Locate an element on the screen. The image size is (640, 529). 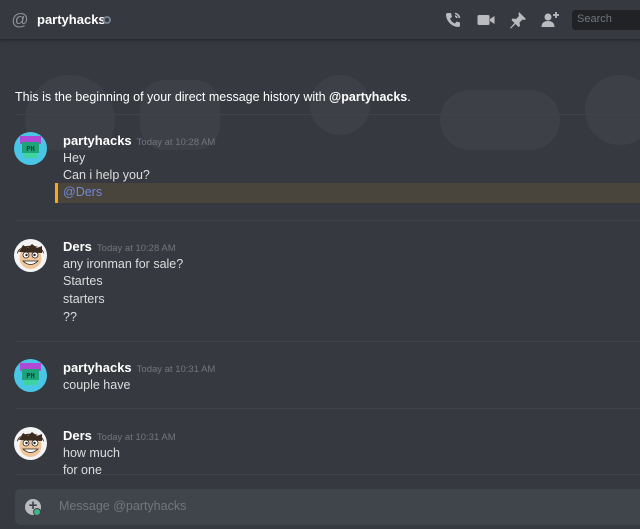
status-indicator is located at coordinates (107, 20).